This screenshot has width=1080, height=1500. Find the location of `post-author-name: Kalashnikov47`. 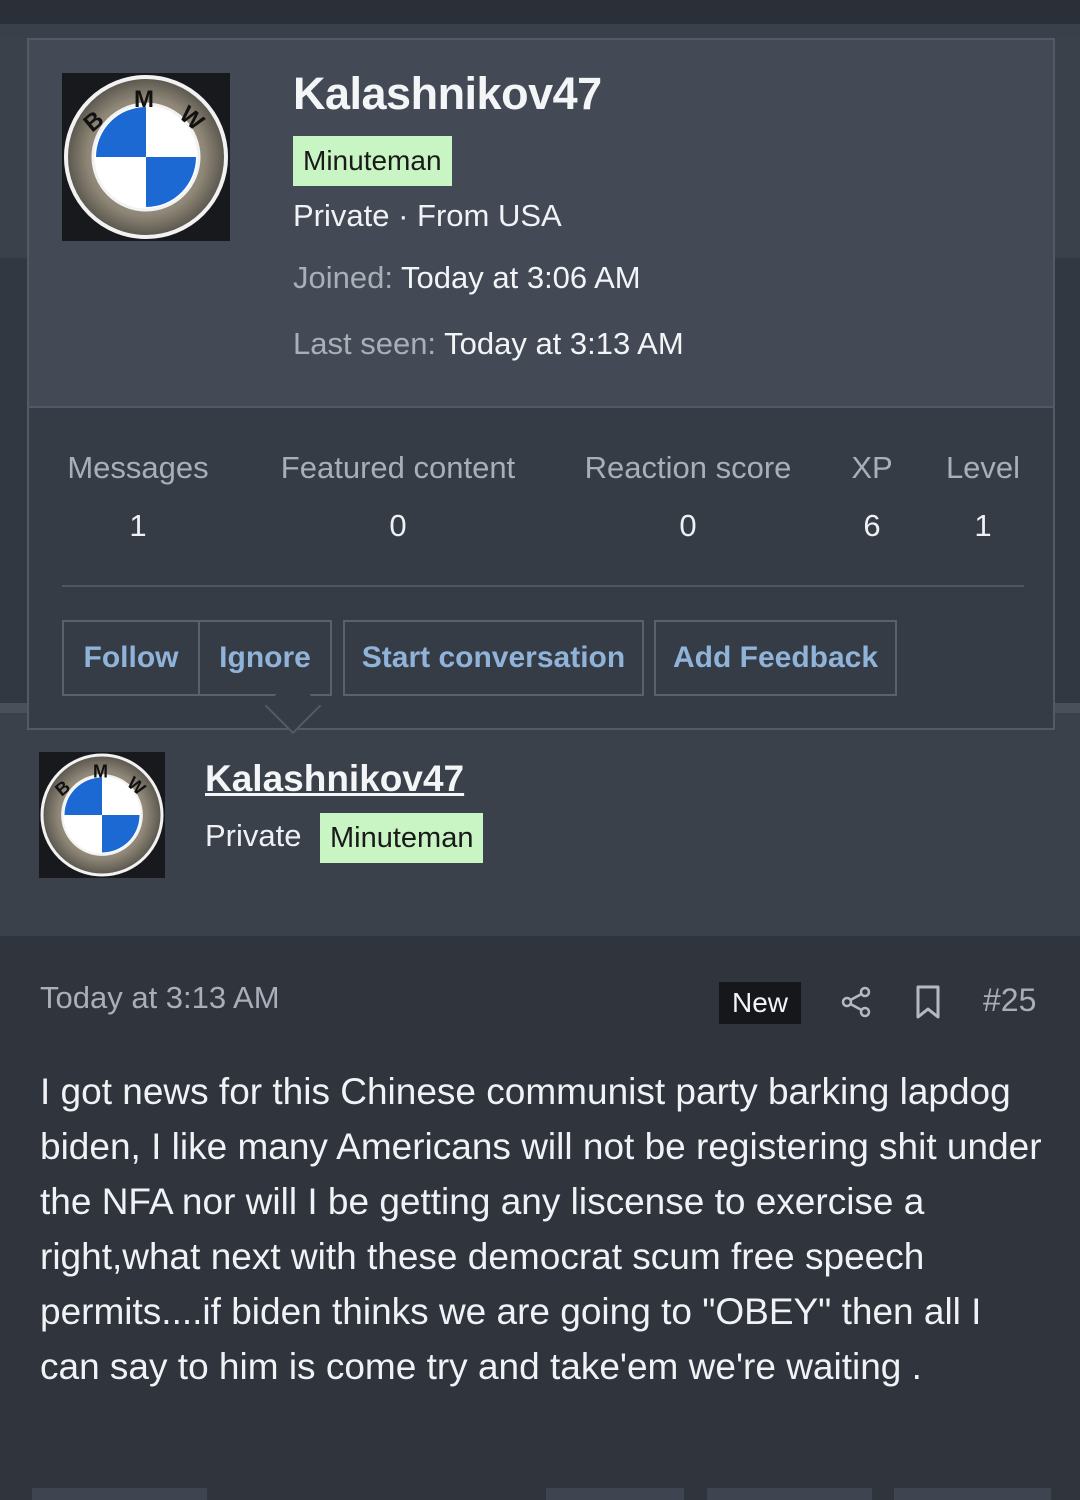

post-author-name: Kalashnikov47 is located at coordinates (334, 779).